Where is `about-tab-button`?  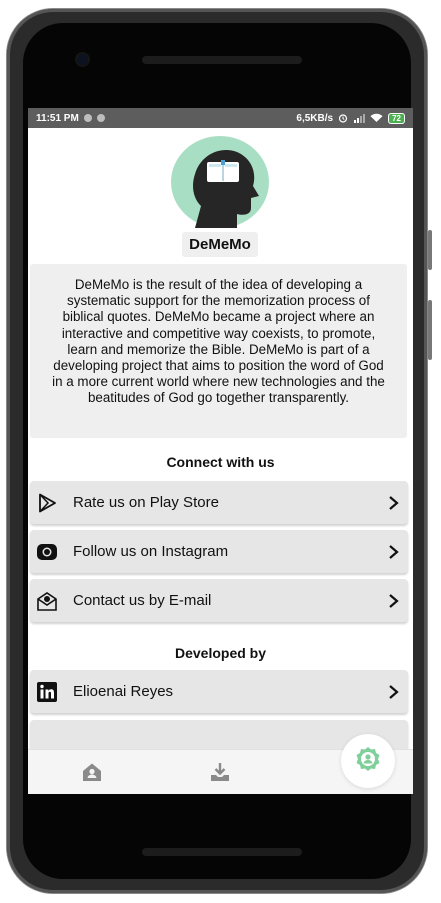
about-tab-button is located at coordinates (368, 761).